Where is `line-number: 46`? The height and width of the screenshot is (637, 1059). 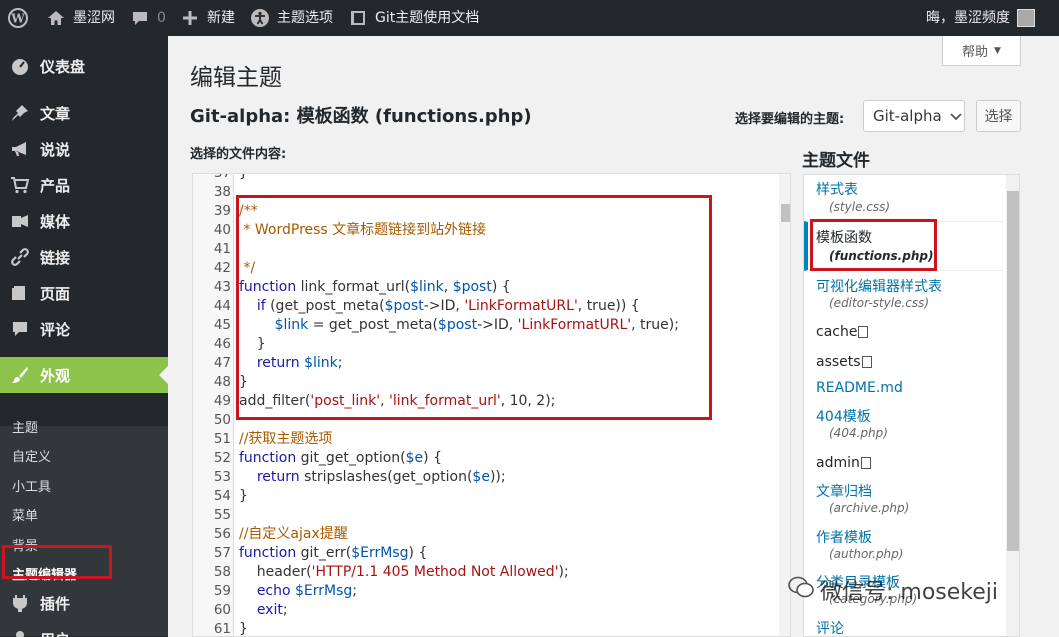
line-number: 46 is located at coordinates (222, 344).